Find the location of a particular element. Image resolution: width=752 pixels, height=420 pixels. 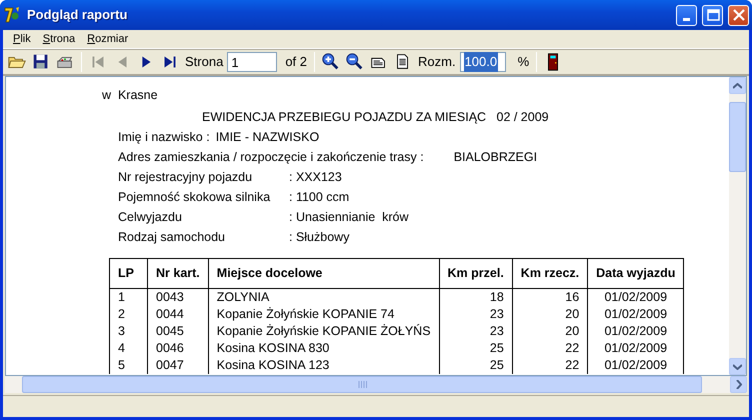

menu-item: Rozmiar is located at coordinates (107, 39).